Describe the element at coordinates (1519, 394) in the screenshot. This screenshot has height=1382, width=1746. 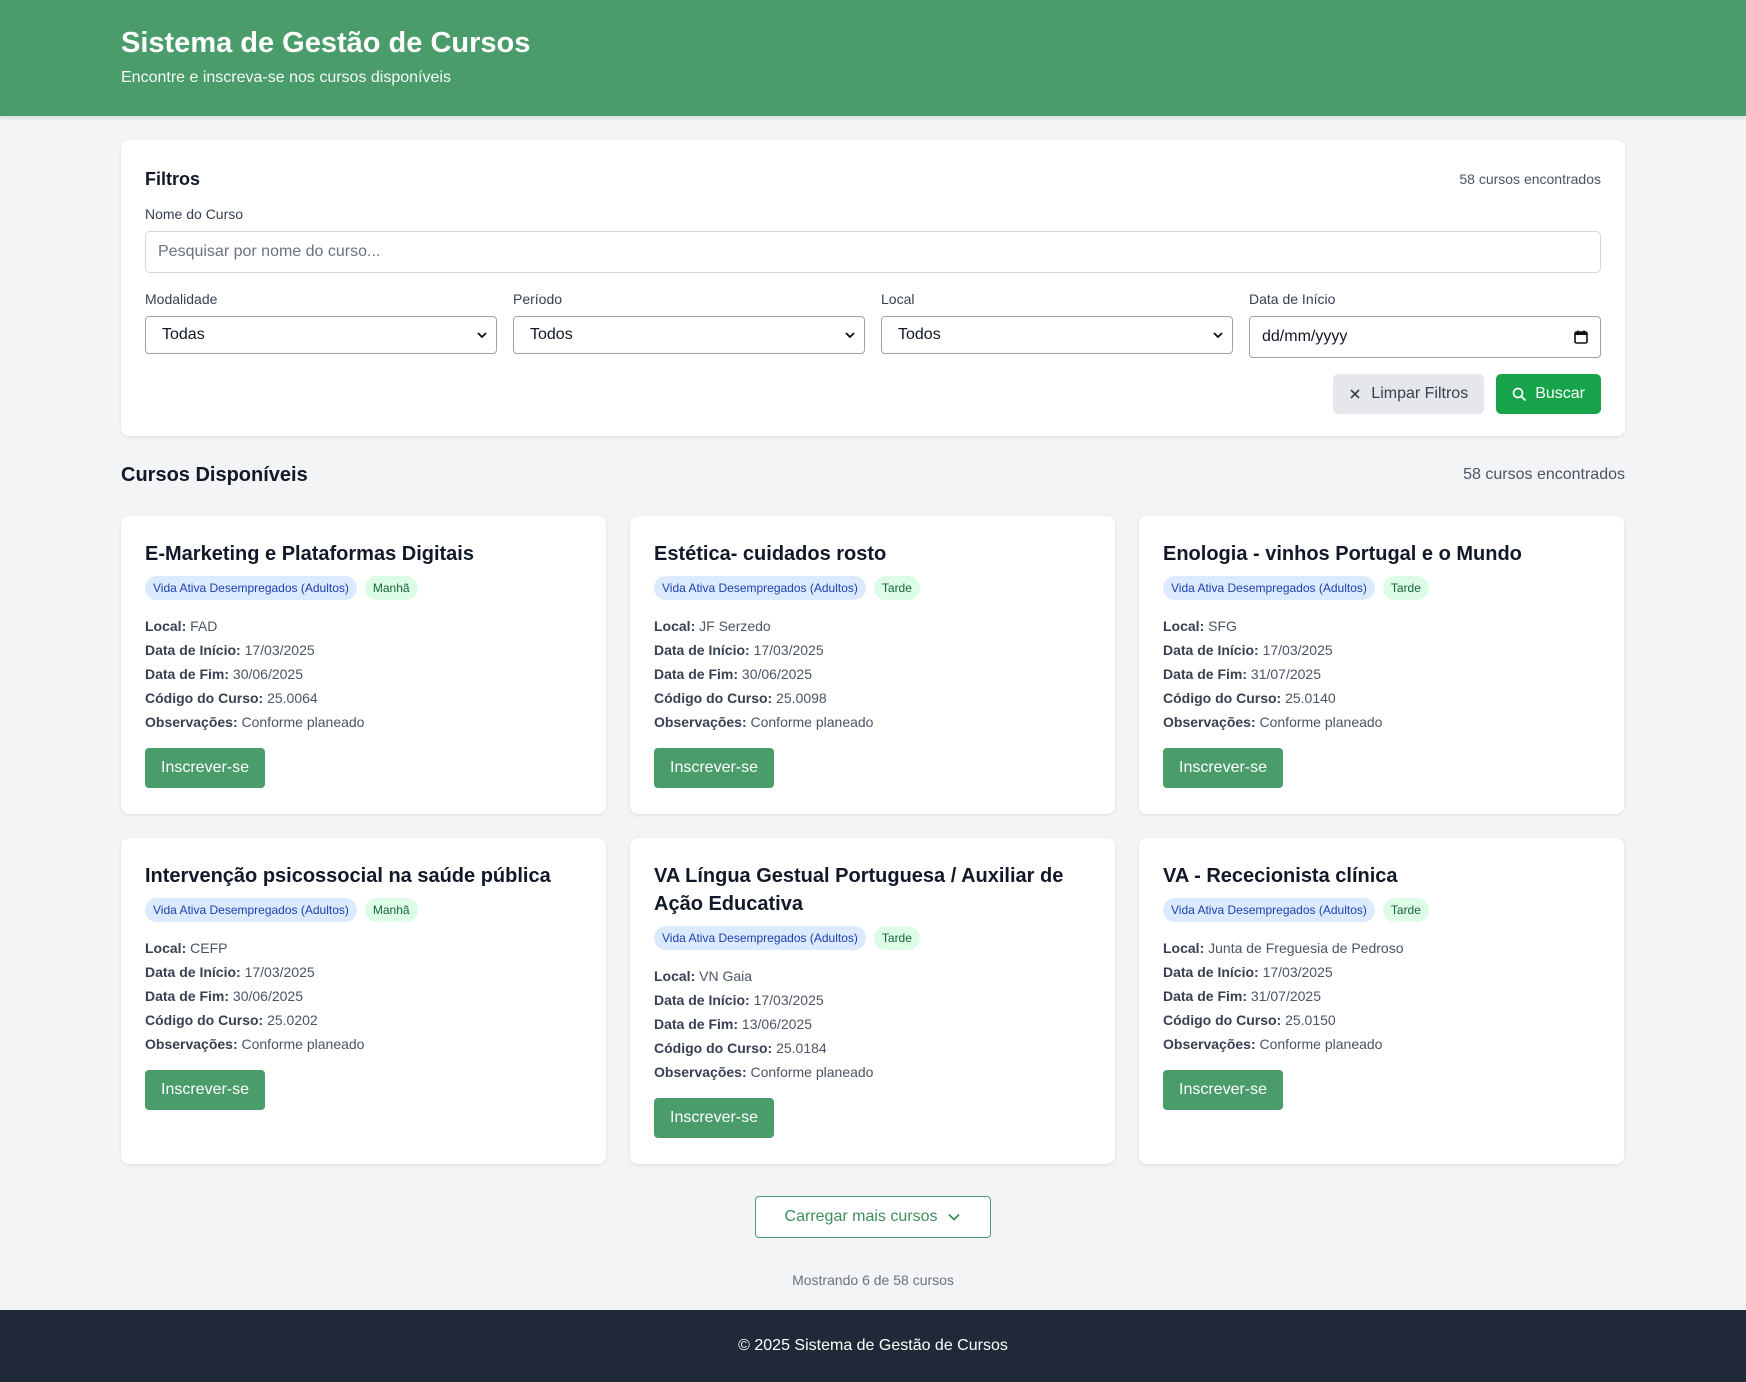
I see `search-icon` at that location.